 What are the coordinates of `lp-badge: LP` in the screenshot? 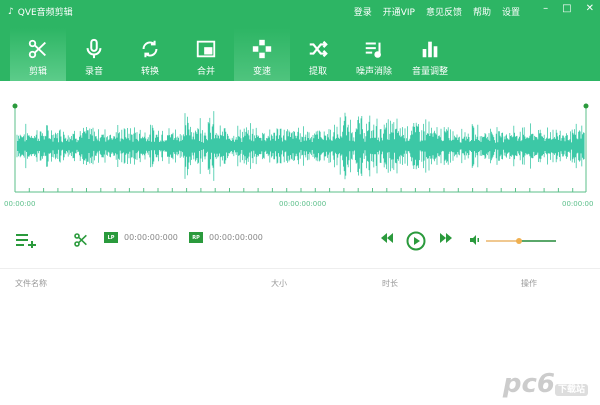 It's located at (111, 237).